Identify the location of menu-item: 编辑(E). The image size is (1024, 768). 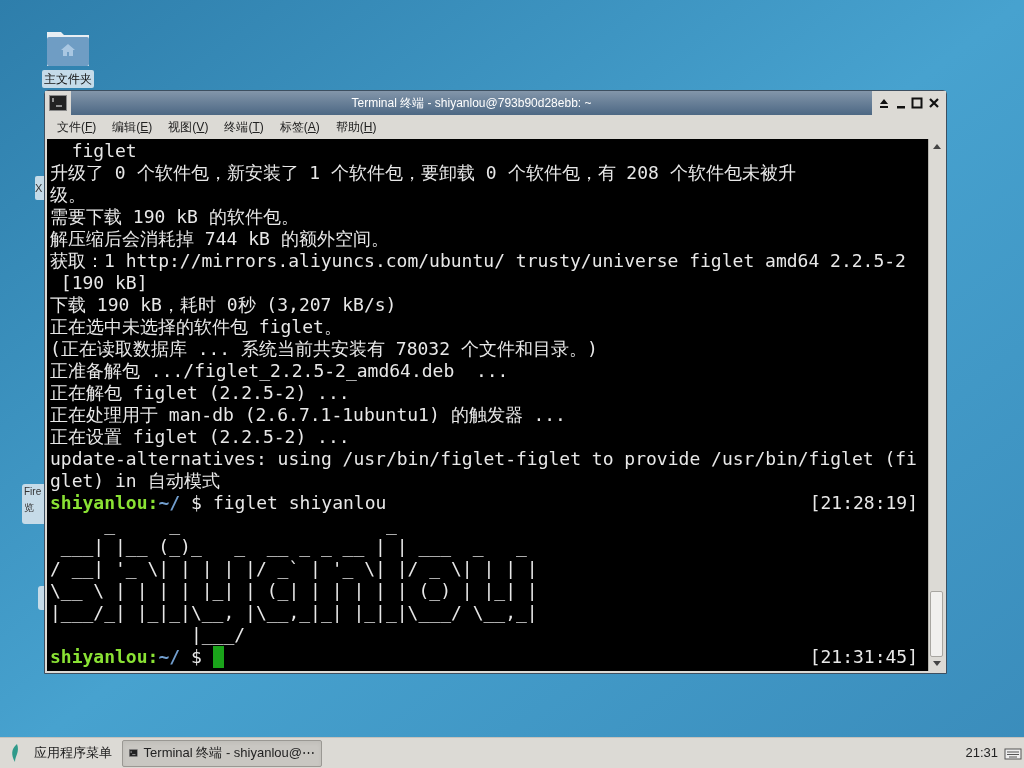
(132, 127).